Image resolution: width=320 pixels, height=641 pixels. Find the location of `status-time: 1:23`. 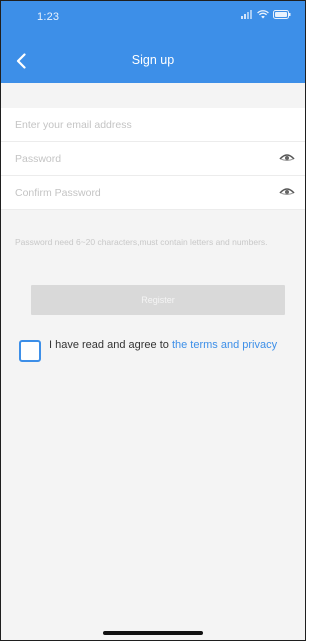

status-time: 1:23 is located at coordinates (48, 17).